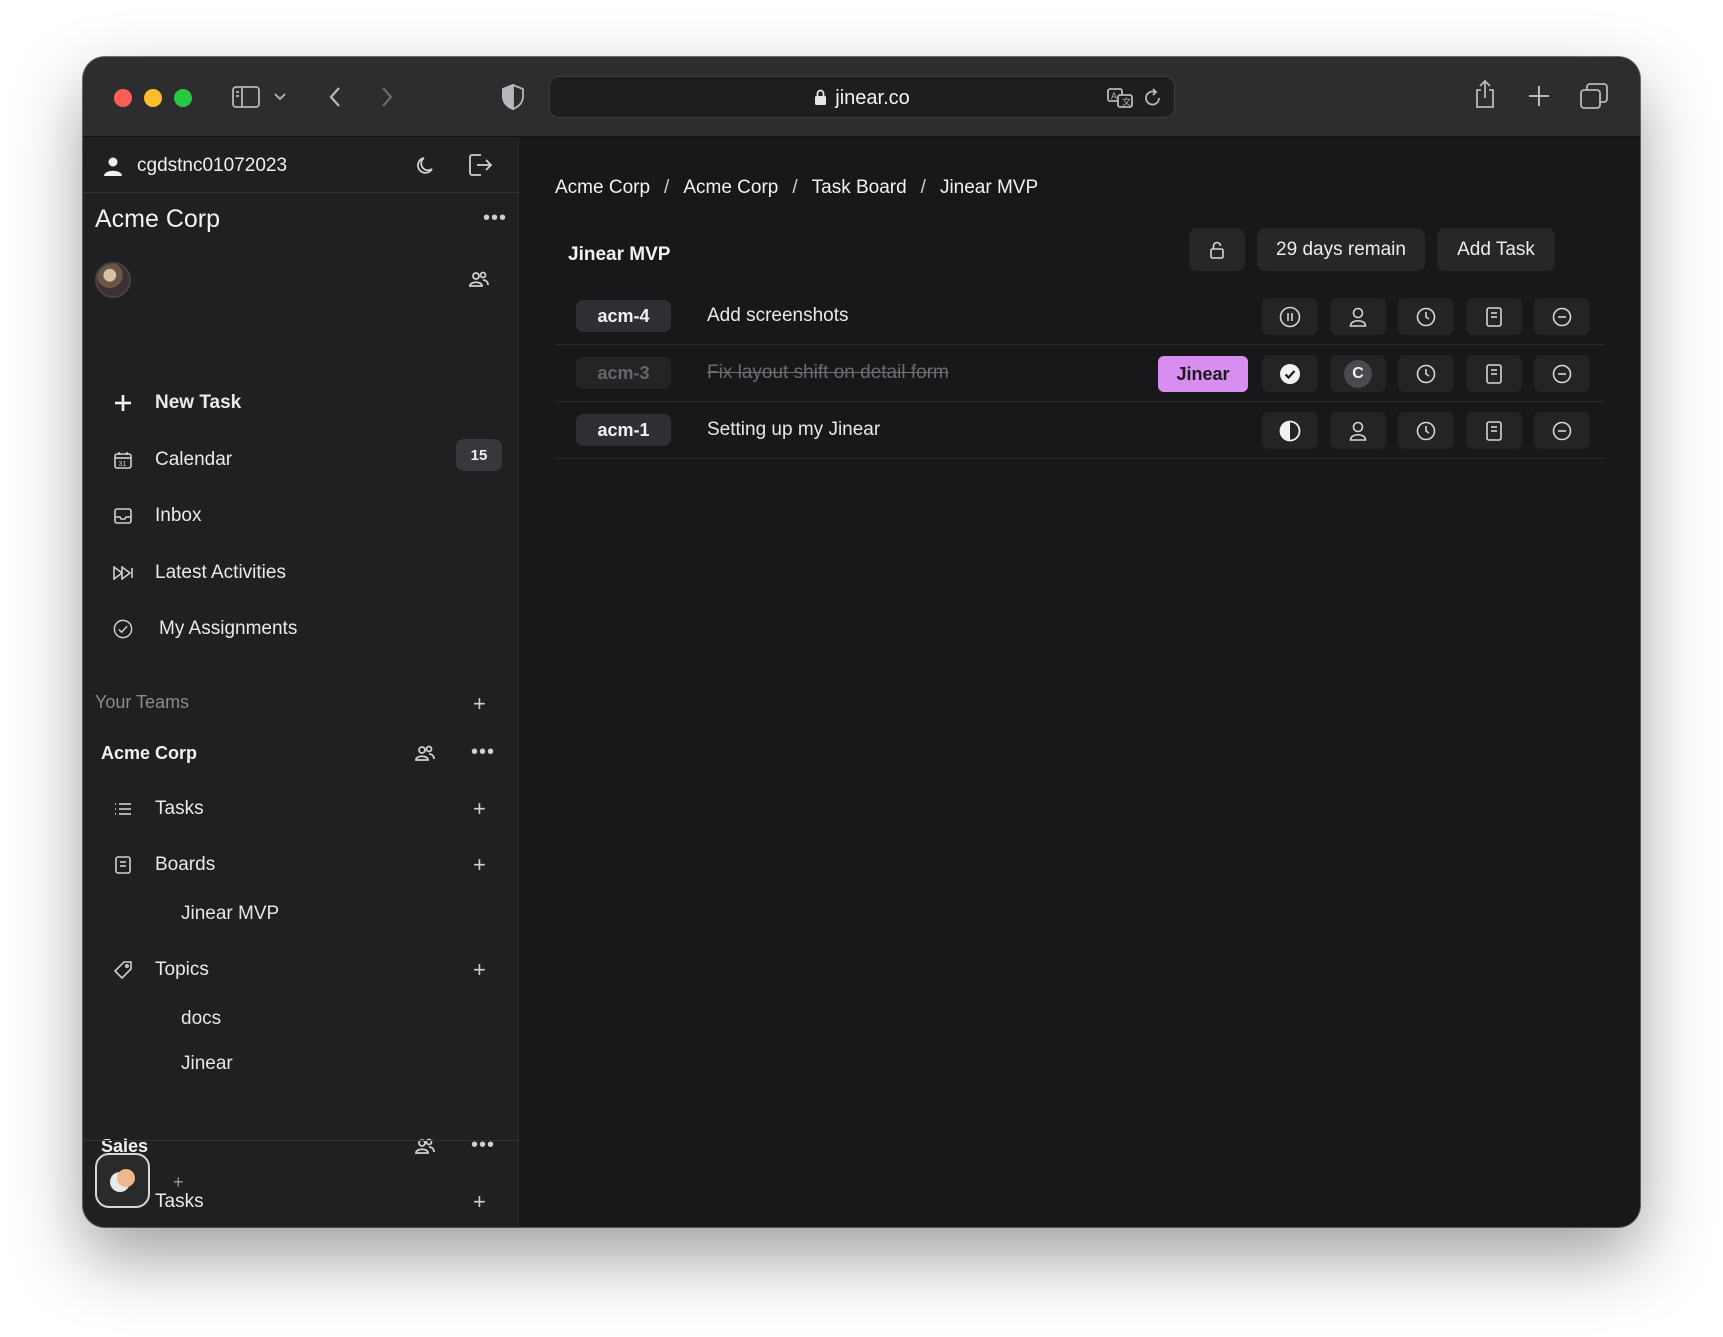 The height and width of the screenshot is (1337, 1723). What do you see at coordinates (123, 460) in the screenshot?
I see `calendar-icon: 31` at bounding box center [123, 460].